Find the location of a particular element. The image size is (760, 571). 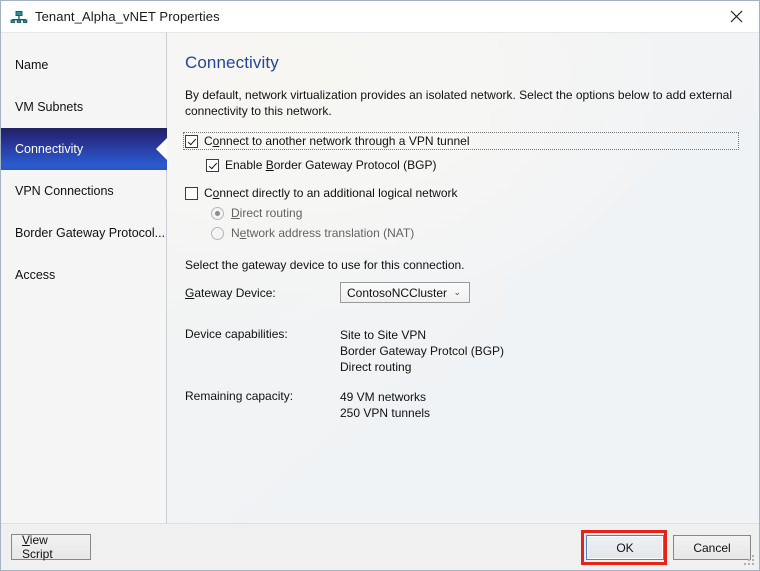

sidebar-item-connectivity: Connectivity is located at coordinates (84, 149).